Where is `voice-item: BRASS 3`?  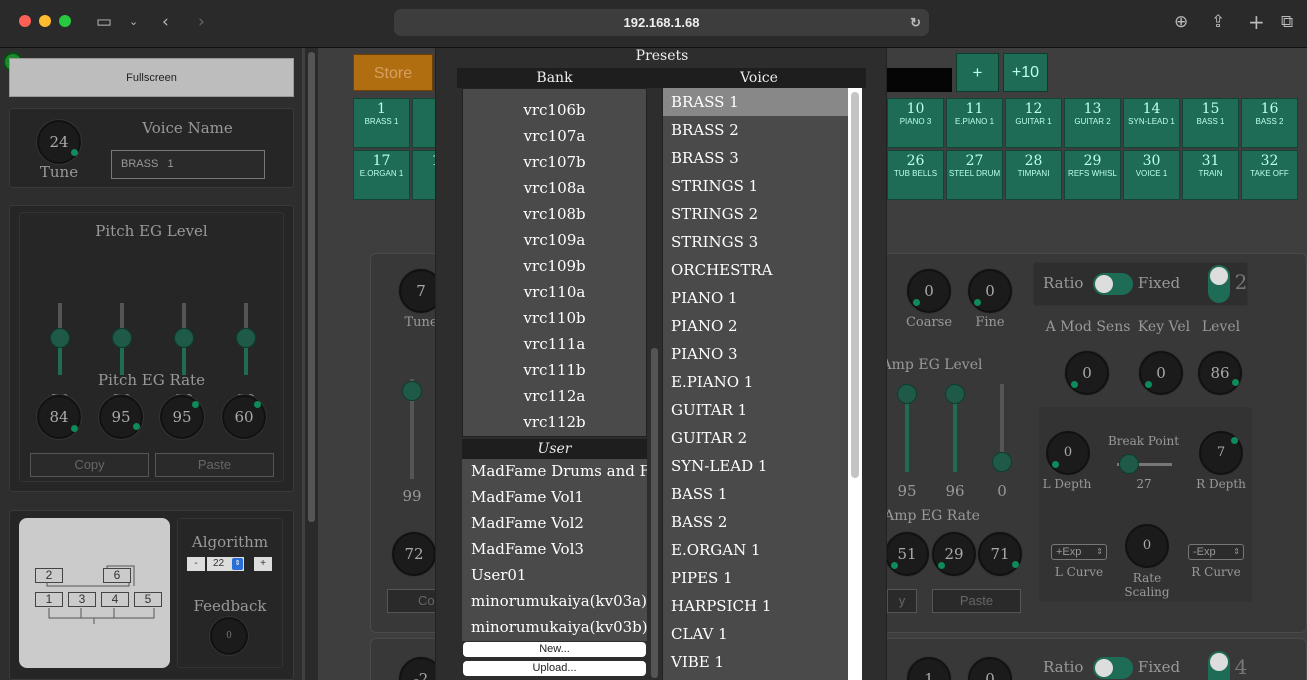 voice-item: BRASS 3 is located at coordinates (755, 158).